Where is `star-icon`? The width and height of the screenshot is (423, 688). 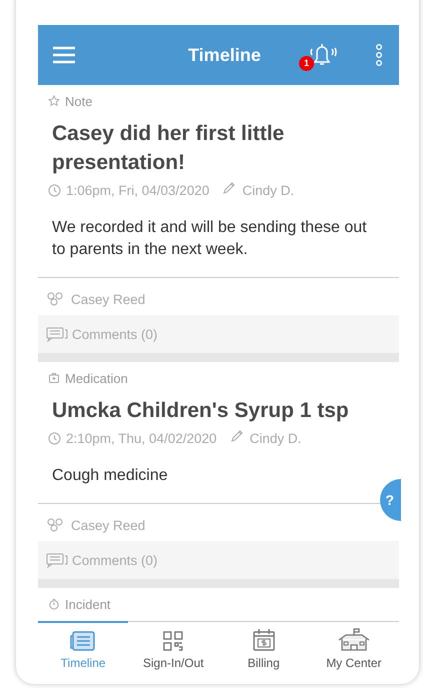 star-icon is located at coordinates (54, 101).